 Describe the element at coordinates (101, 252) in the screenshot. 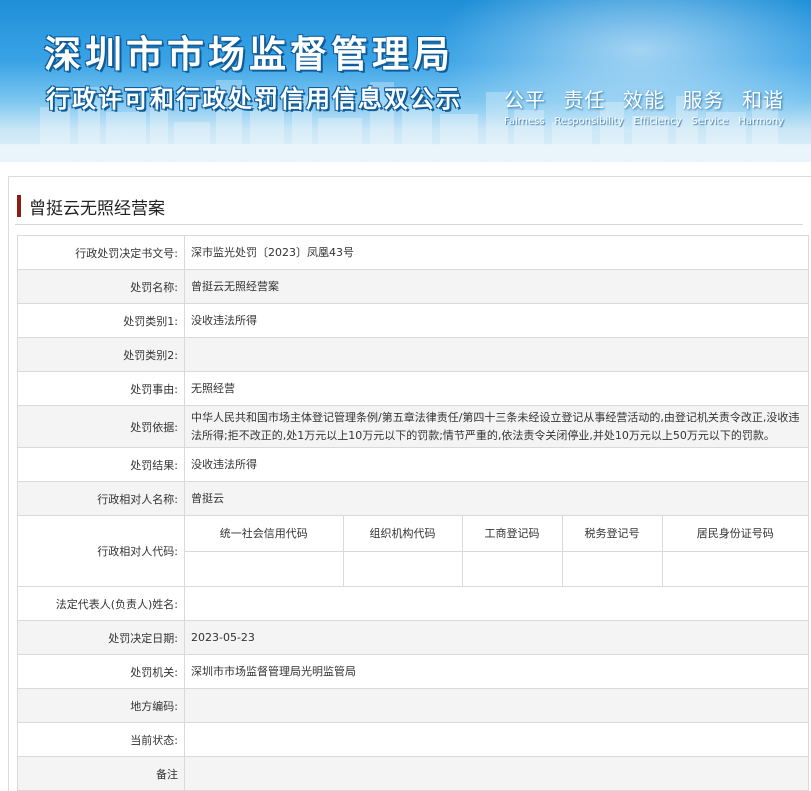

I see `decision-no-label: 行政处罚决定书文号:` at that location.